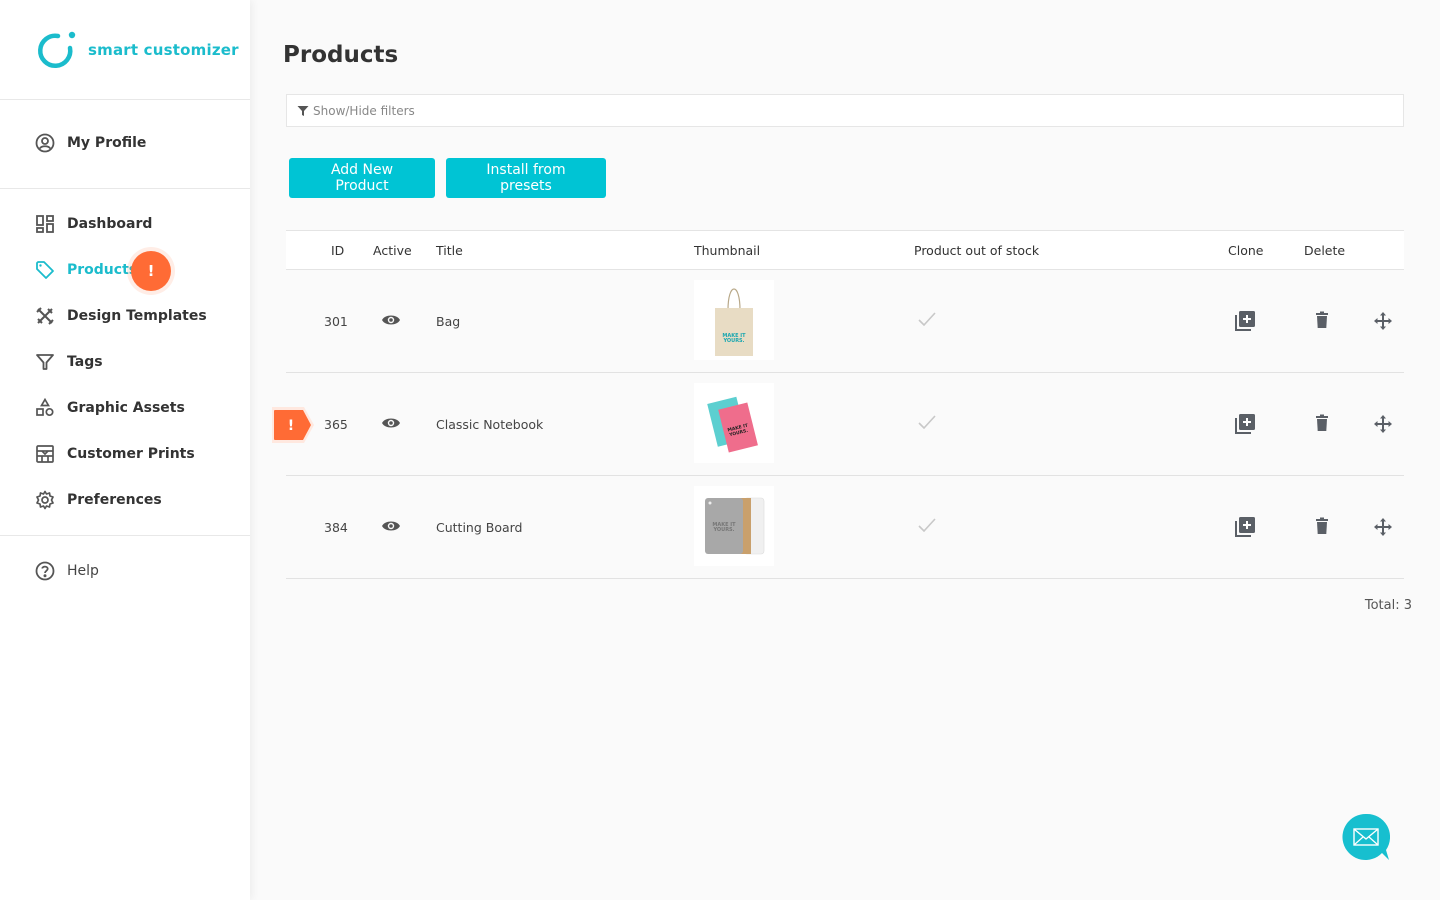  I want to click on user-circle-icon, so click(45, 143).